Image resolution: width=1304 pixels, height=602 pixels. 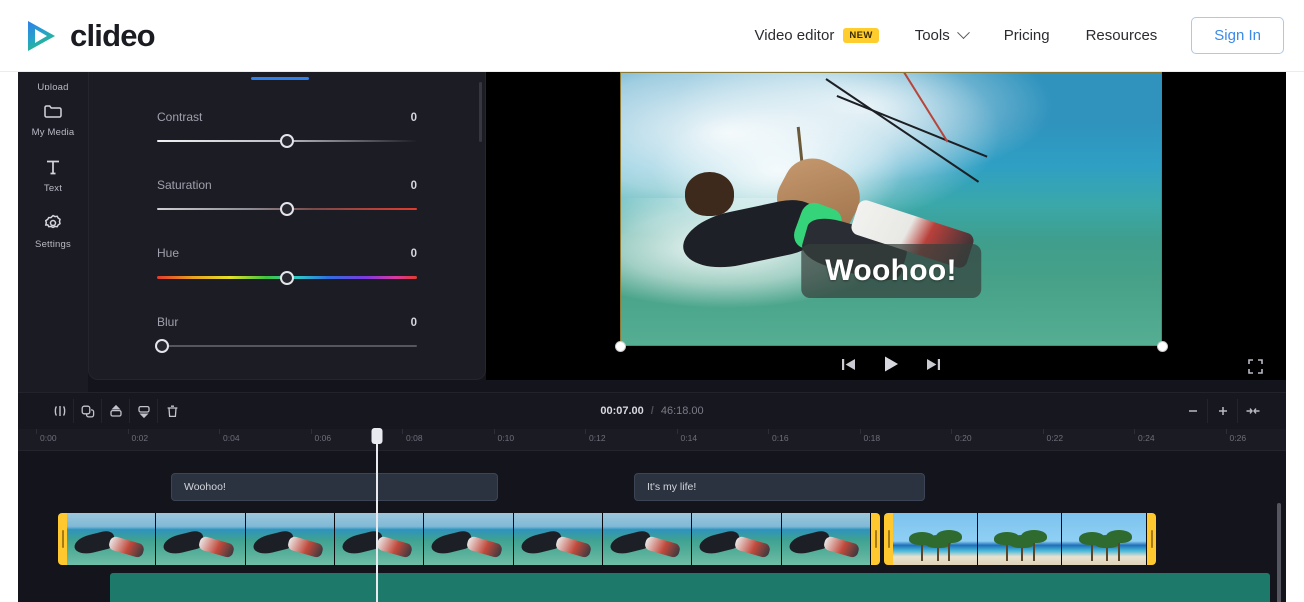 What do you see at coordinates (963, 33) in the screenshot?
I see `chevron-down-icon` at bounding box center [963, 33].